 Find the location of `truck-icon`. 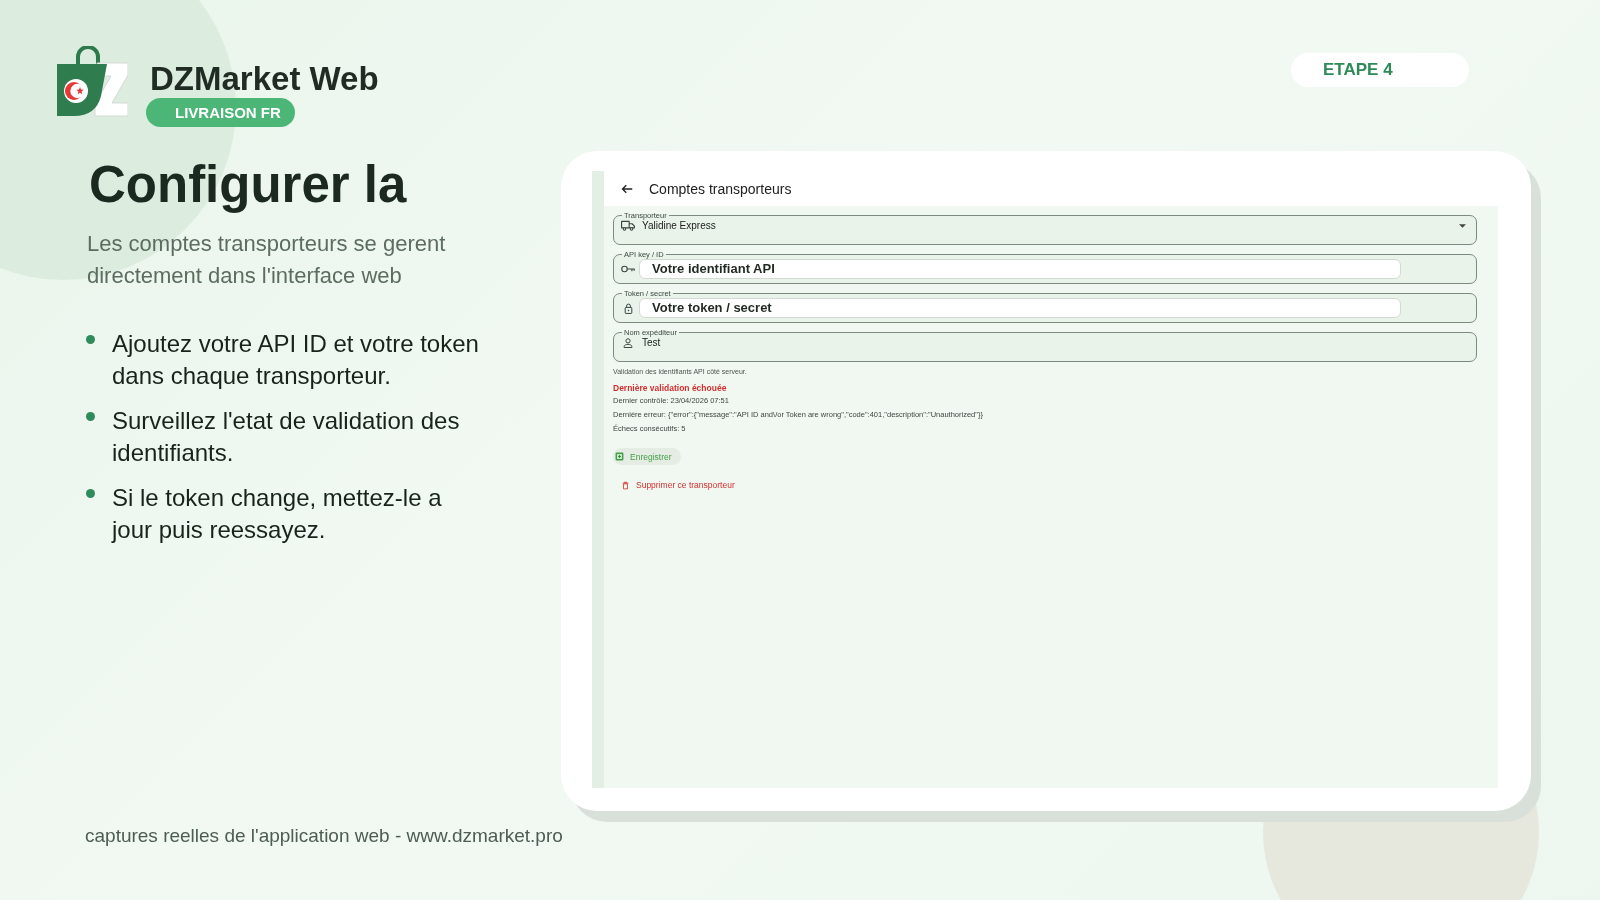

truck-icon is located at coordinates (628, 225).